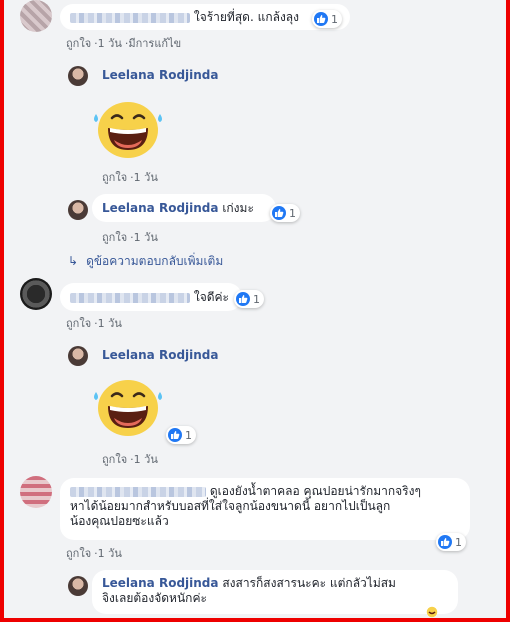  Describe the element at coordinates (246, 17) in the screenshot. I see `comment-text: ใจร้ายที่สุด. แกล้งลุง` at that location.